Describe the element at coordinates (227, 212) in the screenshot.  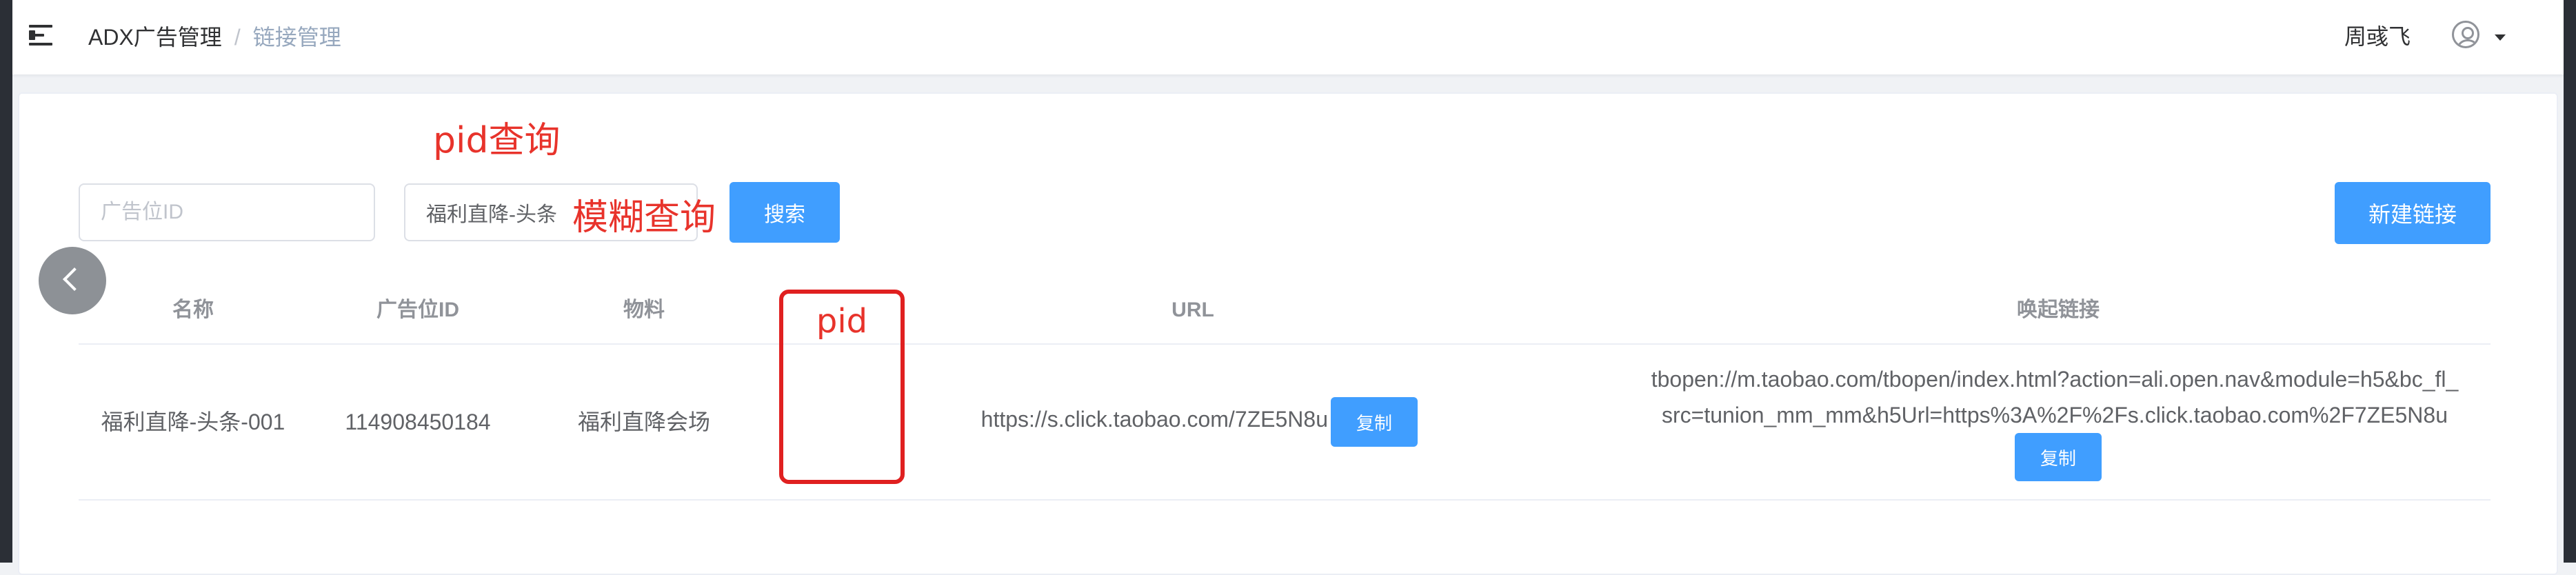
I see `adid-search-input` at that location.